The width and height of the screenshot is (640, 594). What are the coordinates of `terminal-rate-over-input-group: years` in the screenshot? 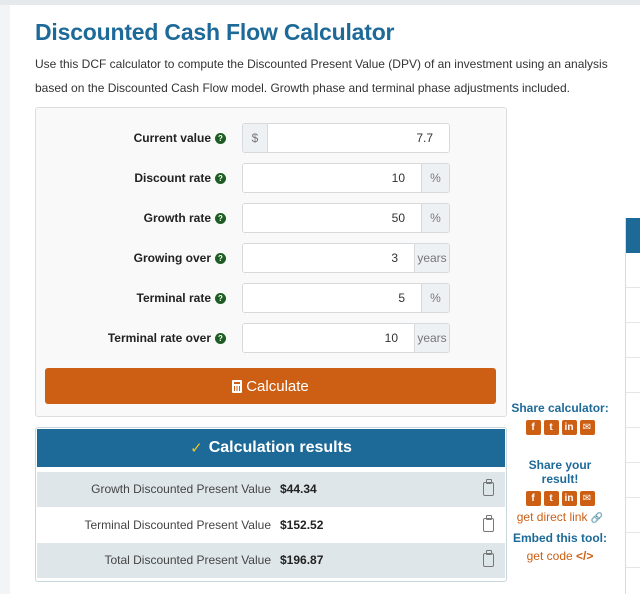 It's located at (346, 338).